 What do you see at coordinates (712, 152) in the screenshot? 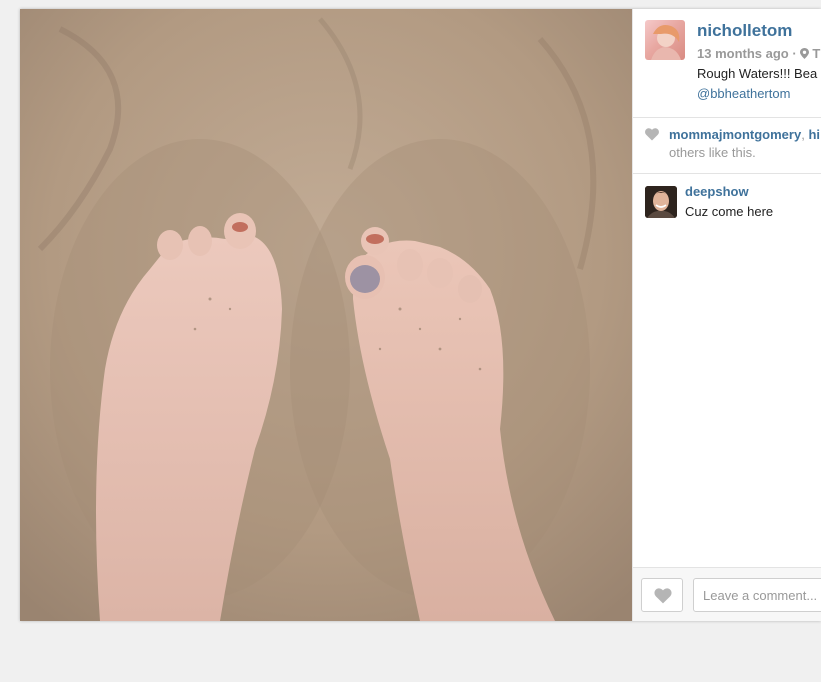
I see `likes-summary: others like this.` at bounding box center [712, 152].